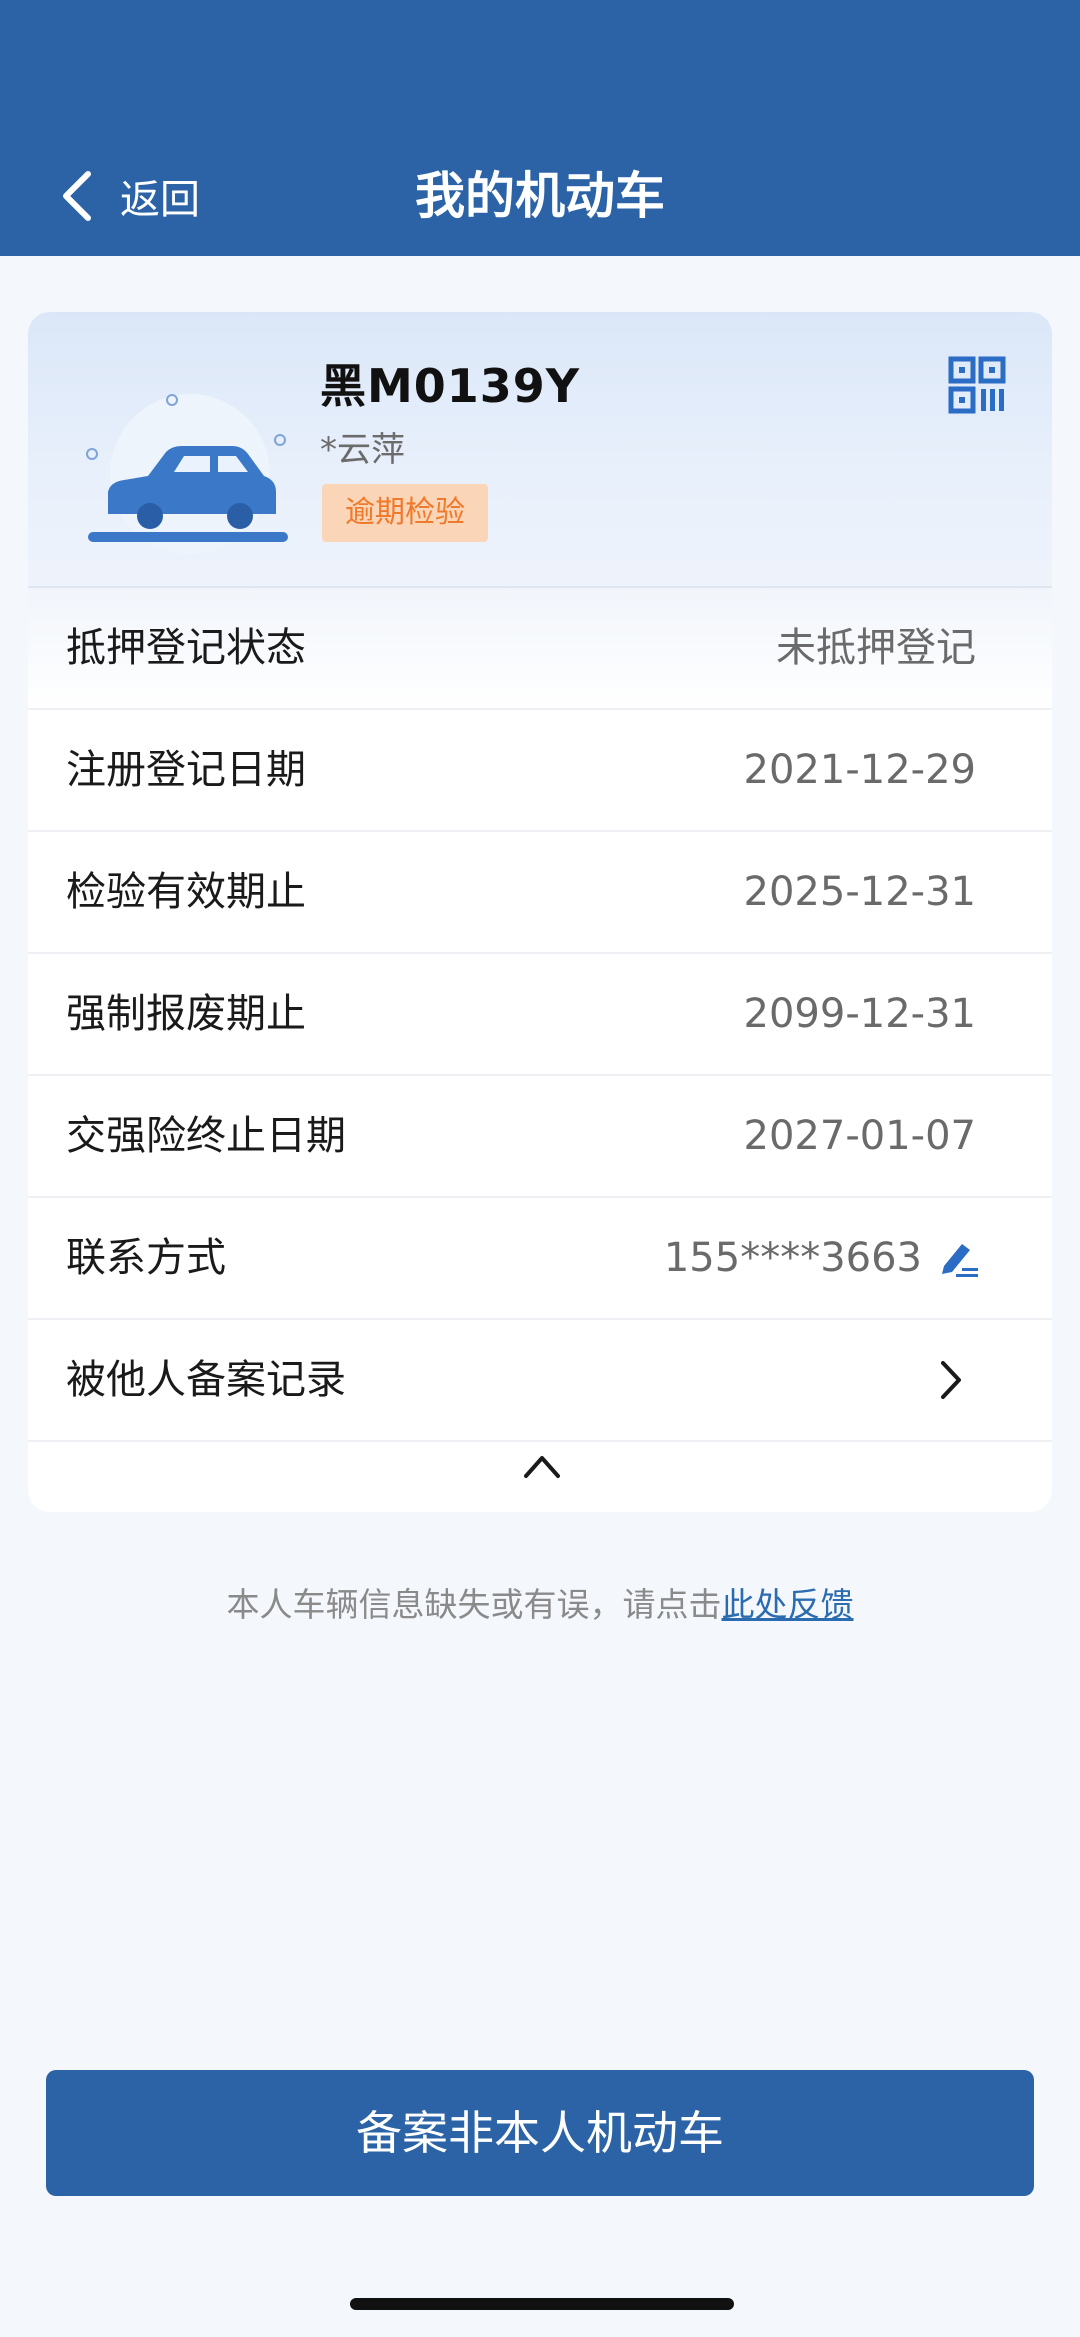 The width and height of the screenshot is (1080, 2337). I want to click on edit-icon, so click(958, 1258).